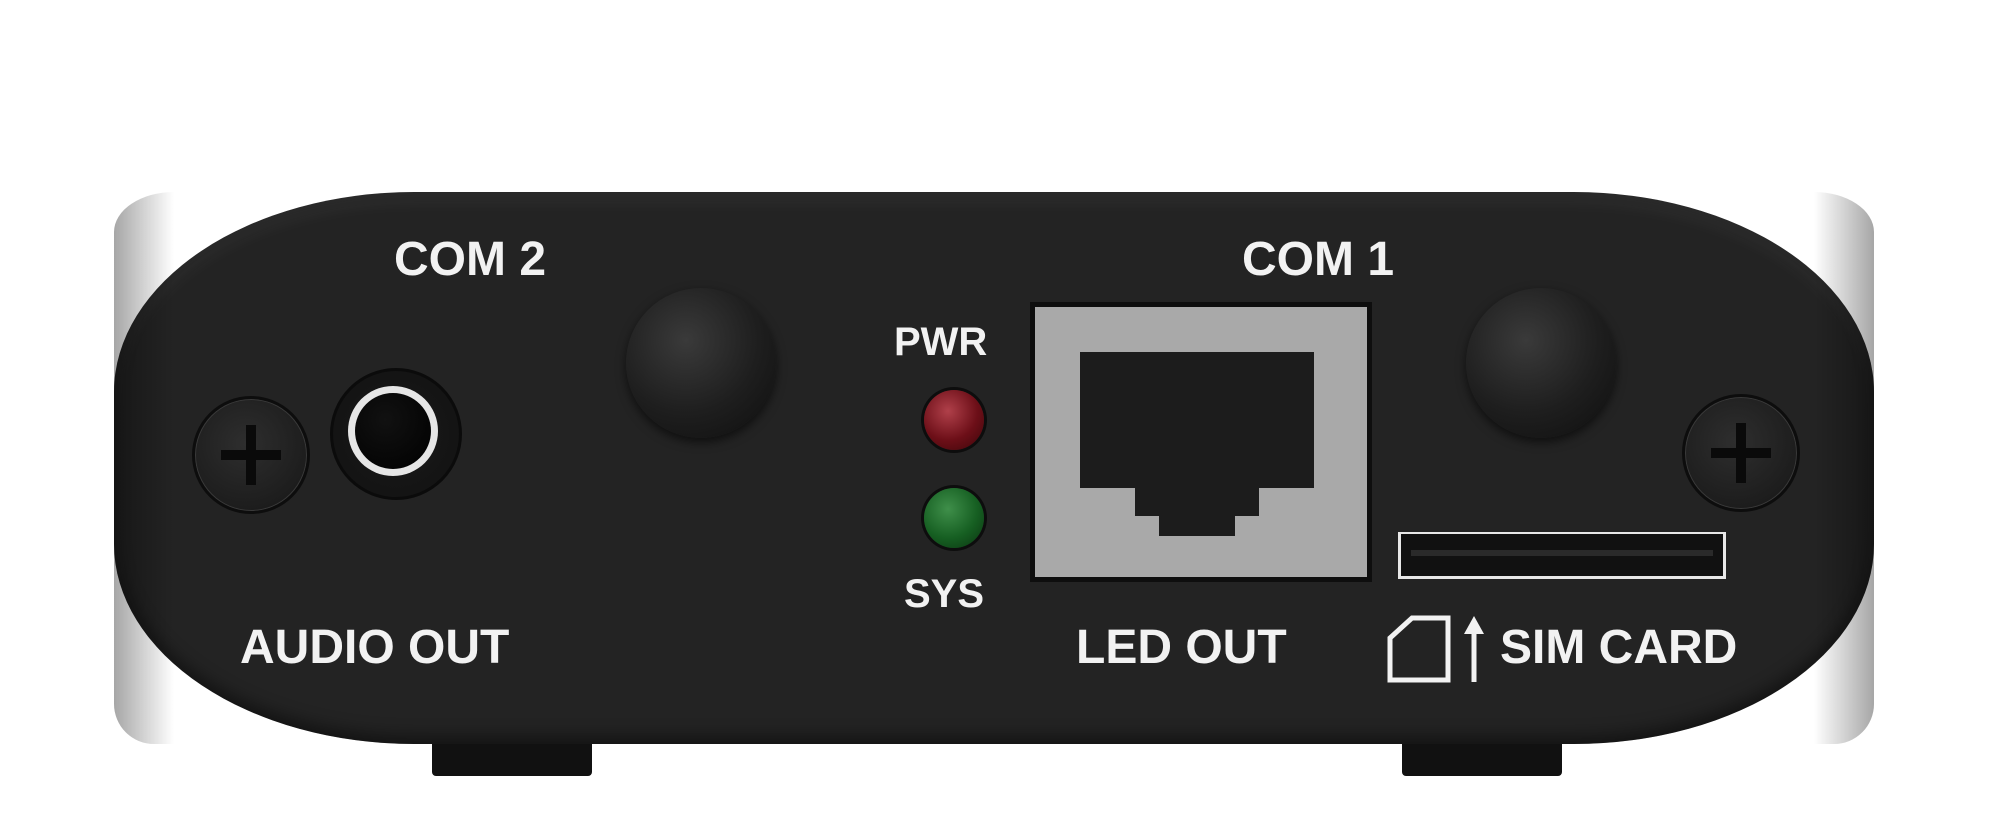 The height and width of the screenshot is (834, 1999). I want to click on audio-out-label: AUDIO OUT, so click(375, 647).